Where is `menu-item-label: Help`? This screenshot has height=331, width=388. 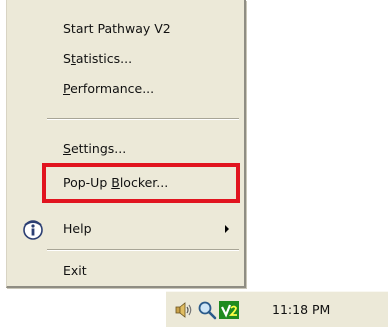
menu-item-label: Help is located at coordinates (77, 228).